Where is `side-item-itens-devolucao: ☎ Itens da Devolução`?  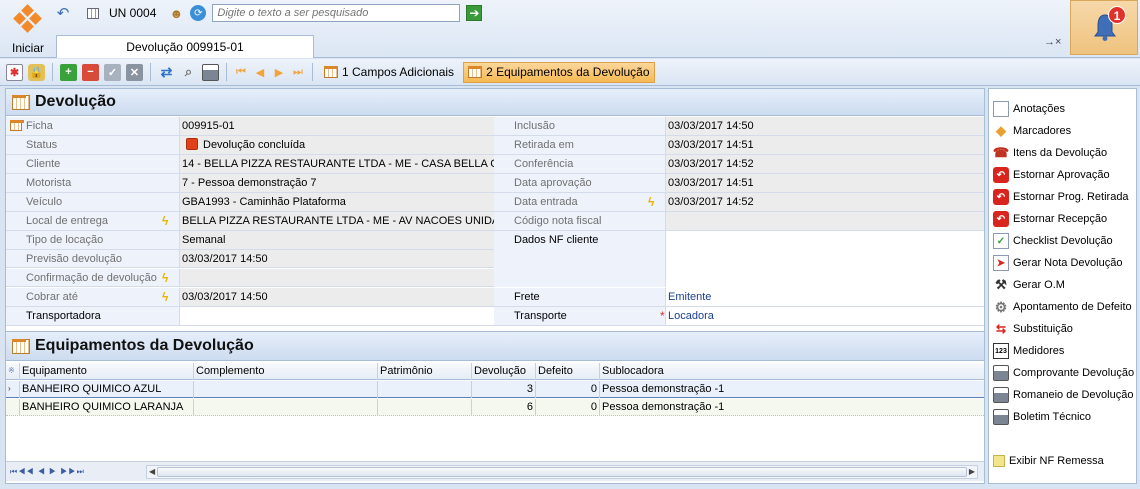
side-item-itens-devolucao: ☎ Itens da Devolução is located at coordinates (1050, 153).